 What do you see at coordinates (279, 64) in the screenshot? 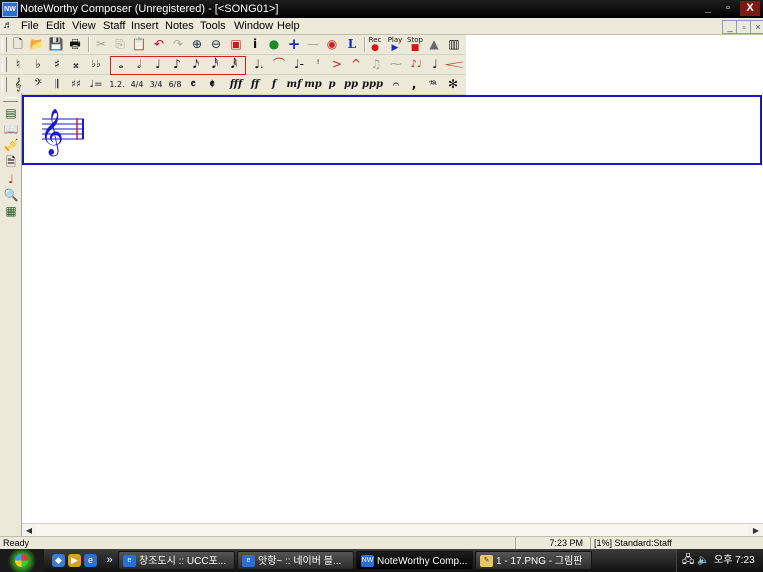
I see `tie-icon: ⌒` at bounding box center [279, 64].